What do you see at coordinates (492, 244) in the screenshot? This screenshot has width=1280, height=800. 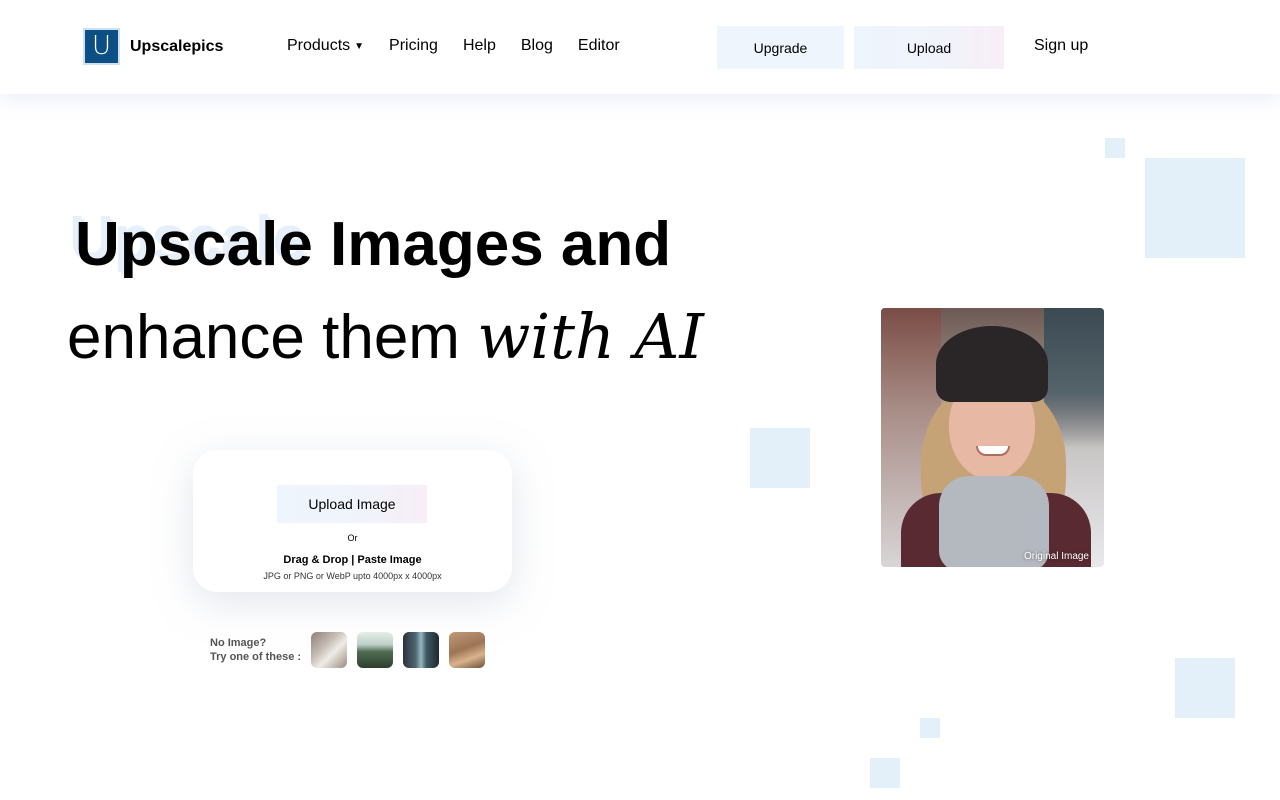 I see `hero-line1-rest: Images and` at bounding box center [492, 244].